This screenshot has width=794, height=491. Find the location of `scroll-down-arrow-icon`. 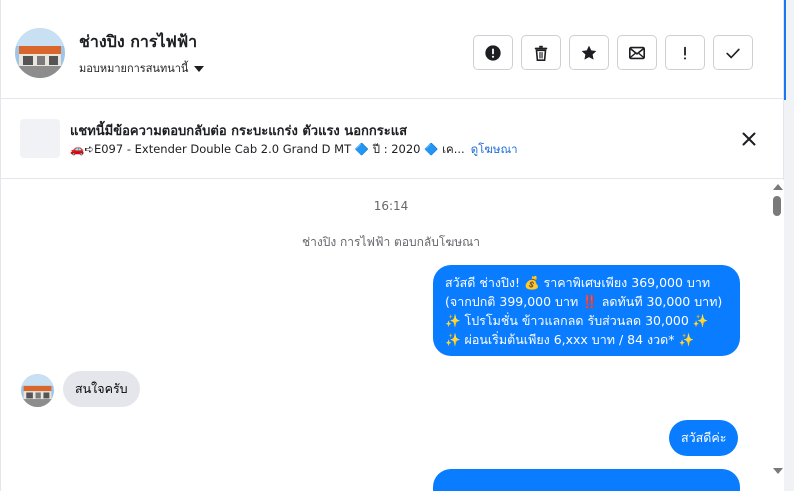

scroll-down-arrow-icon is located at coordinates (778, 471).